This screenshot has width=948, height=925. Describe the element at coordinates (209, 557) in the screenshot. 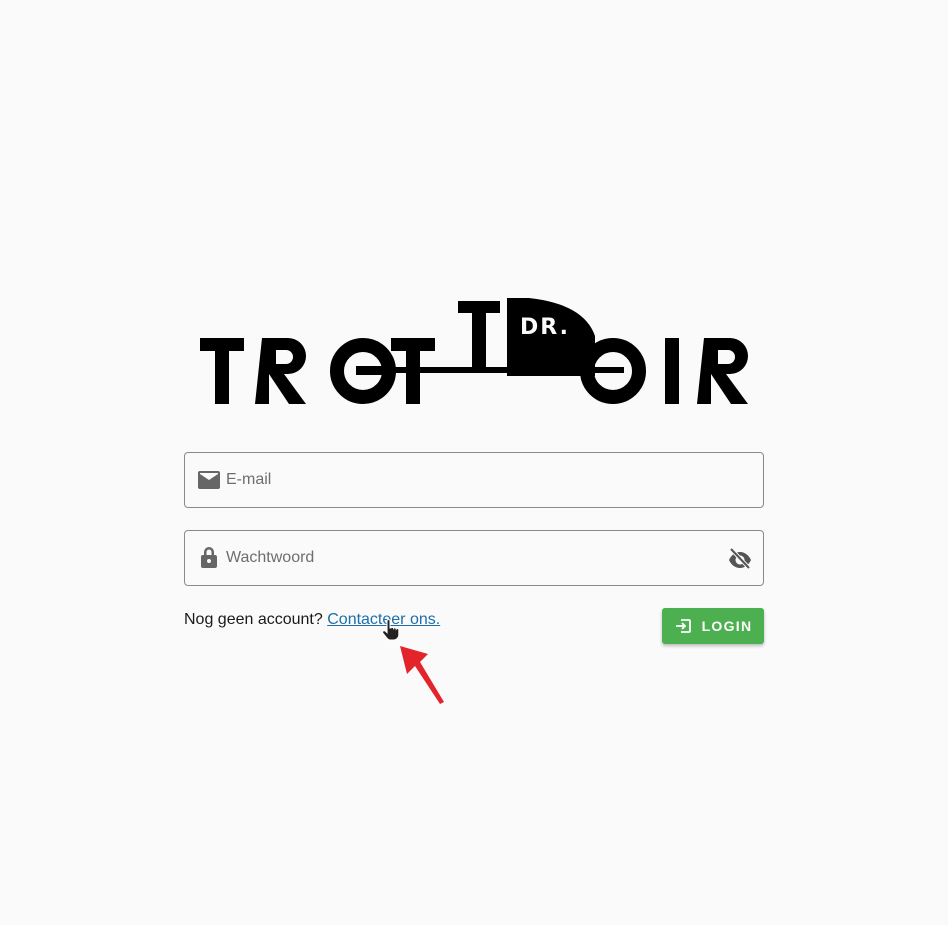

I see `lock-icon` at that location.